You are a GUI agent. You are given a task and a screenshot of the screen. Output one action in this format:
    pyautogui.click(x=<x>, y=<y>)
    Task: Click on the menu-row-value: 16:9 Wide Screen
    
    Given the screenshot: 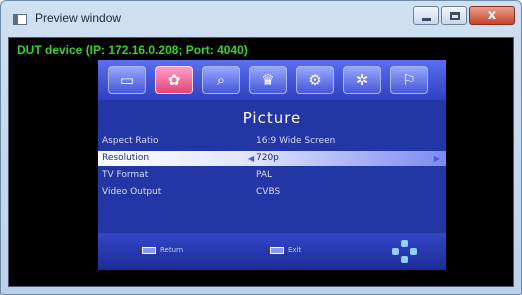 What is the action you would take?
    pyautogui.click(x=296, y=141)
    